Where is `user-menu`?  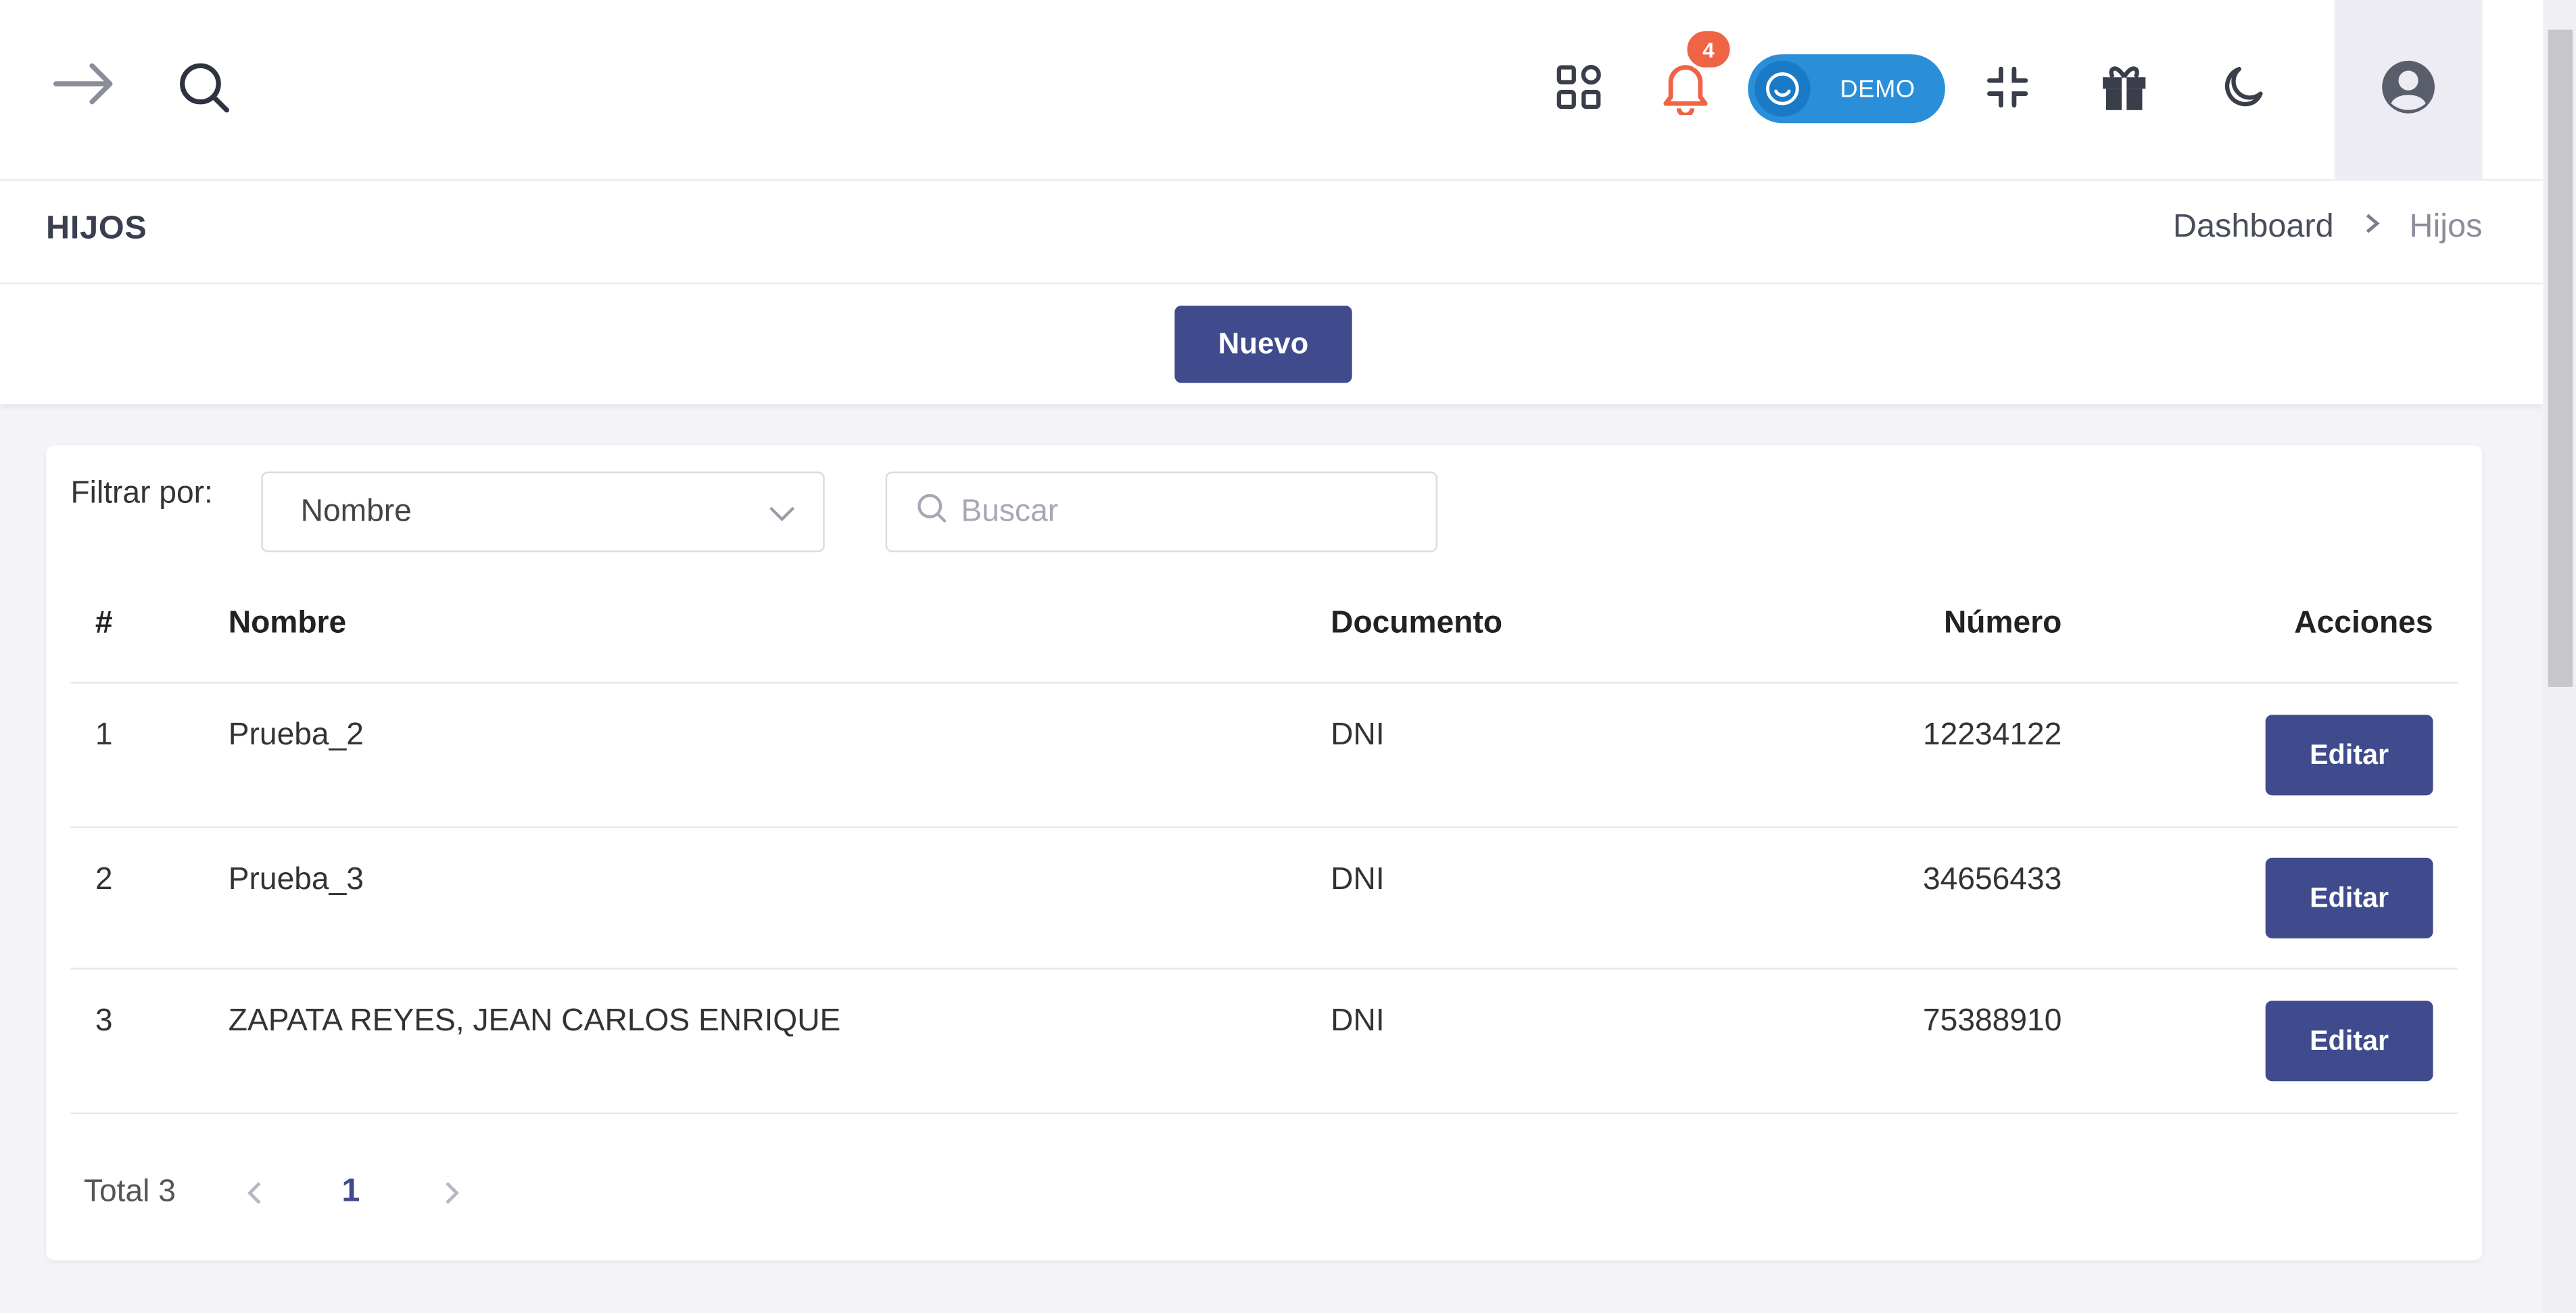 user-menu is located at coordinates (2408, 90).